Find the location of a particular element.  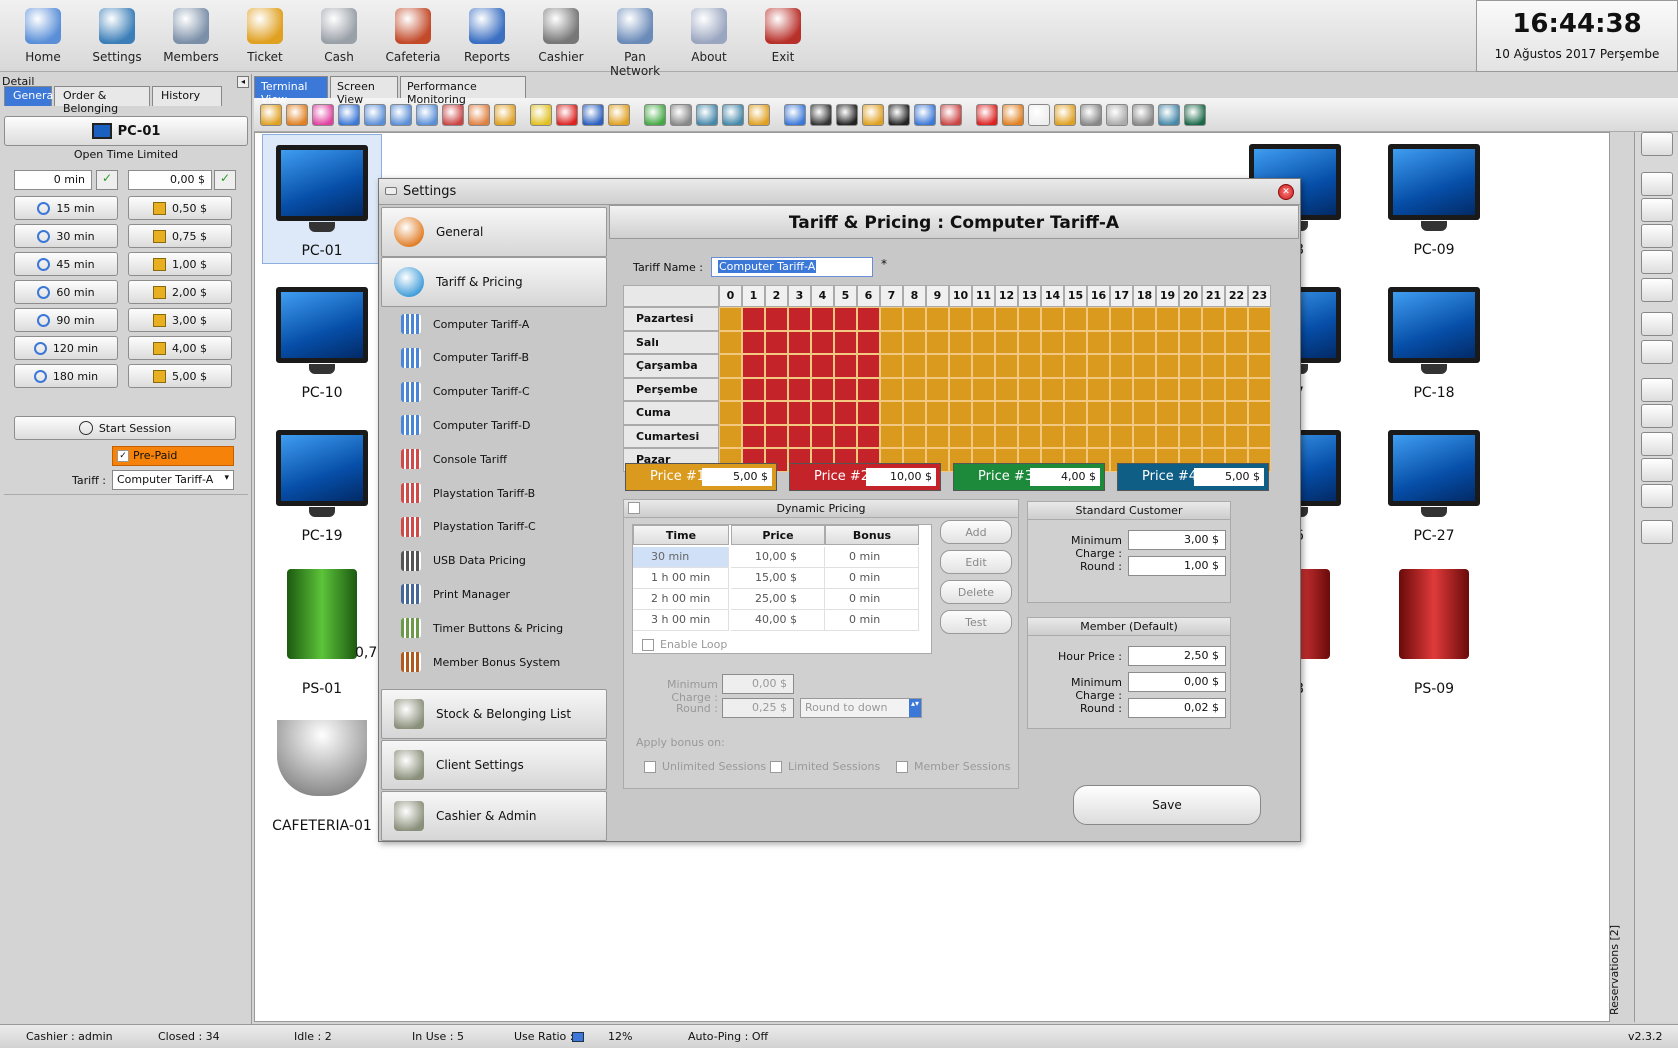

terminal-cafeteria-01: CAFETERIA-01 is located at coordinates (322, 771).